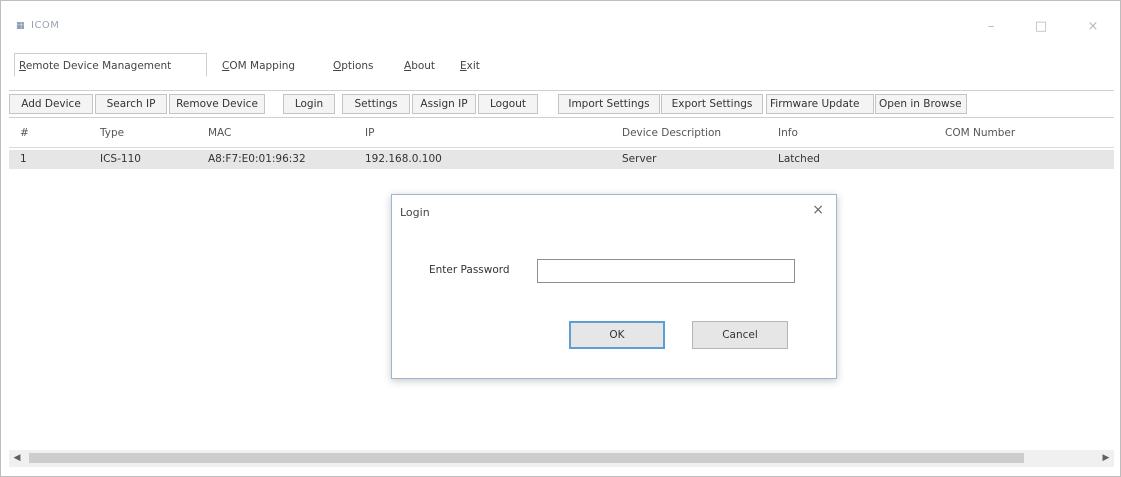  I want to click on tab-com-mapping: COM Mapping, so click(263, 65).